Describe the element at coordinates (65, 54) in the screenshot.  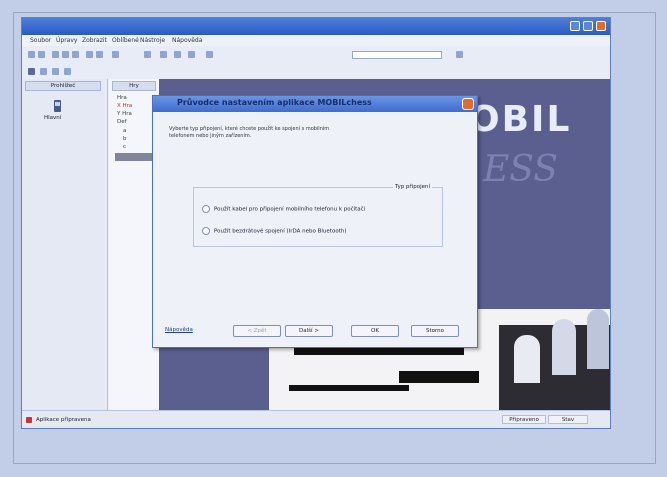
I see `refresh-icon` at that location.